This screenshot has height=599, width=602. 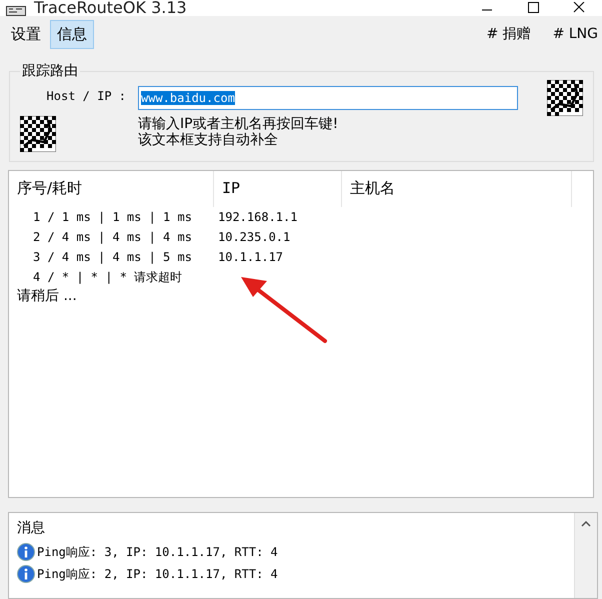 I want to click on menu-item: 信息, so click(x=72, y=34).